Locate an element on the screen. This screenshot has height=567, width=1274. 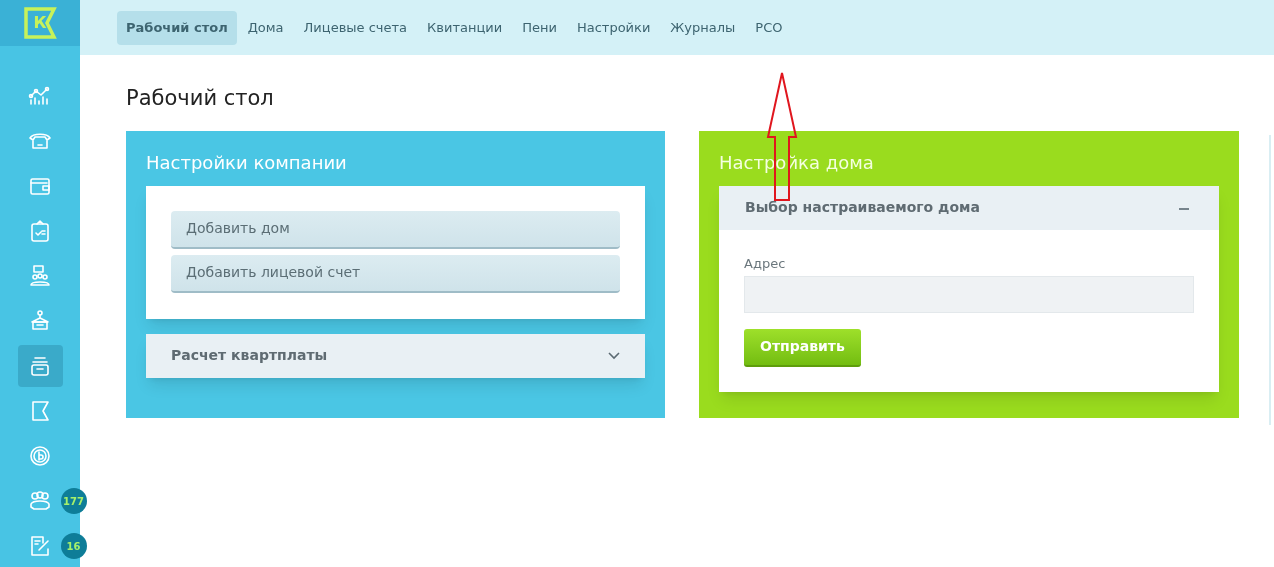
collapse-icon is located at coordinates (1184, 207).